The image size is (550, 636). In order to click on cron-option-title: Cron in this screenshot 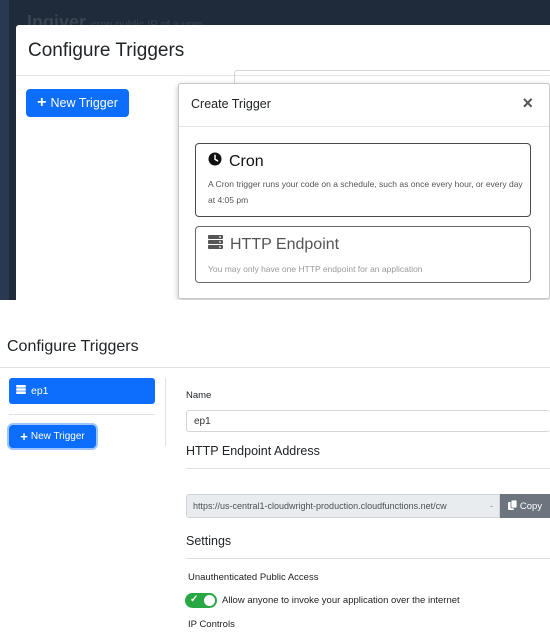, I will do `click(246, 161)`.